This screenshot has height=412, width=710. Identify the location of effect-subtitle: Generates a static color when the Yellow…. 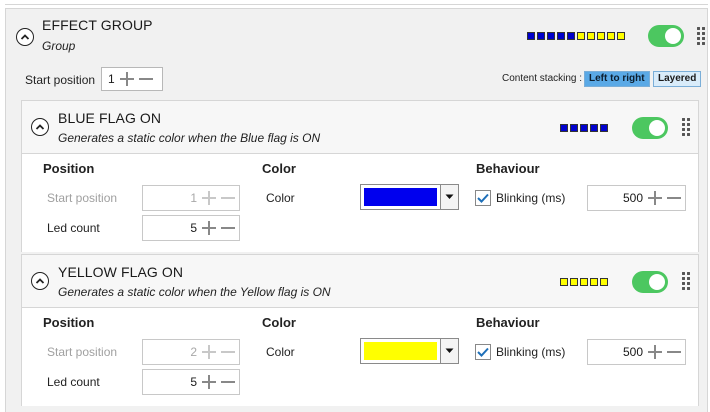
(194, 292).